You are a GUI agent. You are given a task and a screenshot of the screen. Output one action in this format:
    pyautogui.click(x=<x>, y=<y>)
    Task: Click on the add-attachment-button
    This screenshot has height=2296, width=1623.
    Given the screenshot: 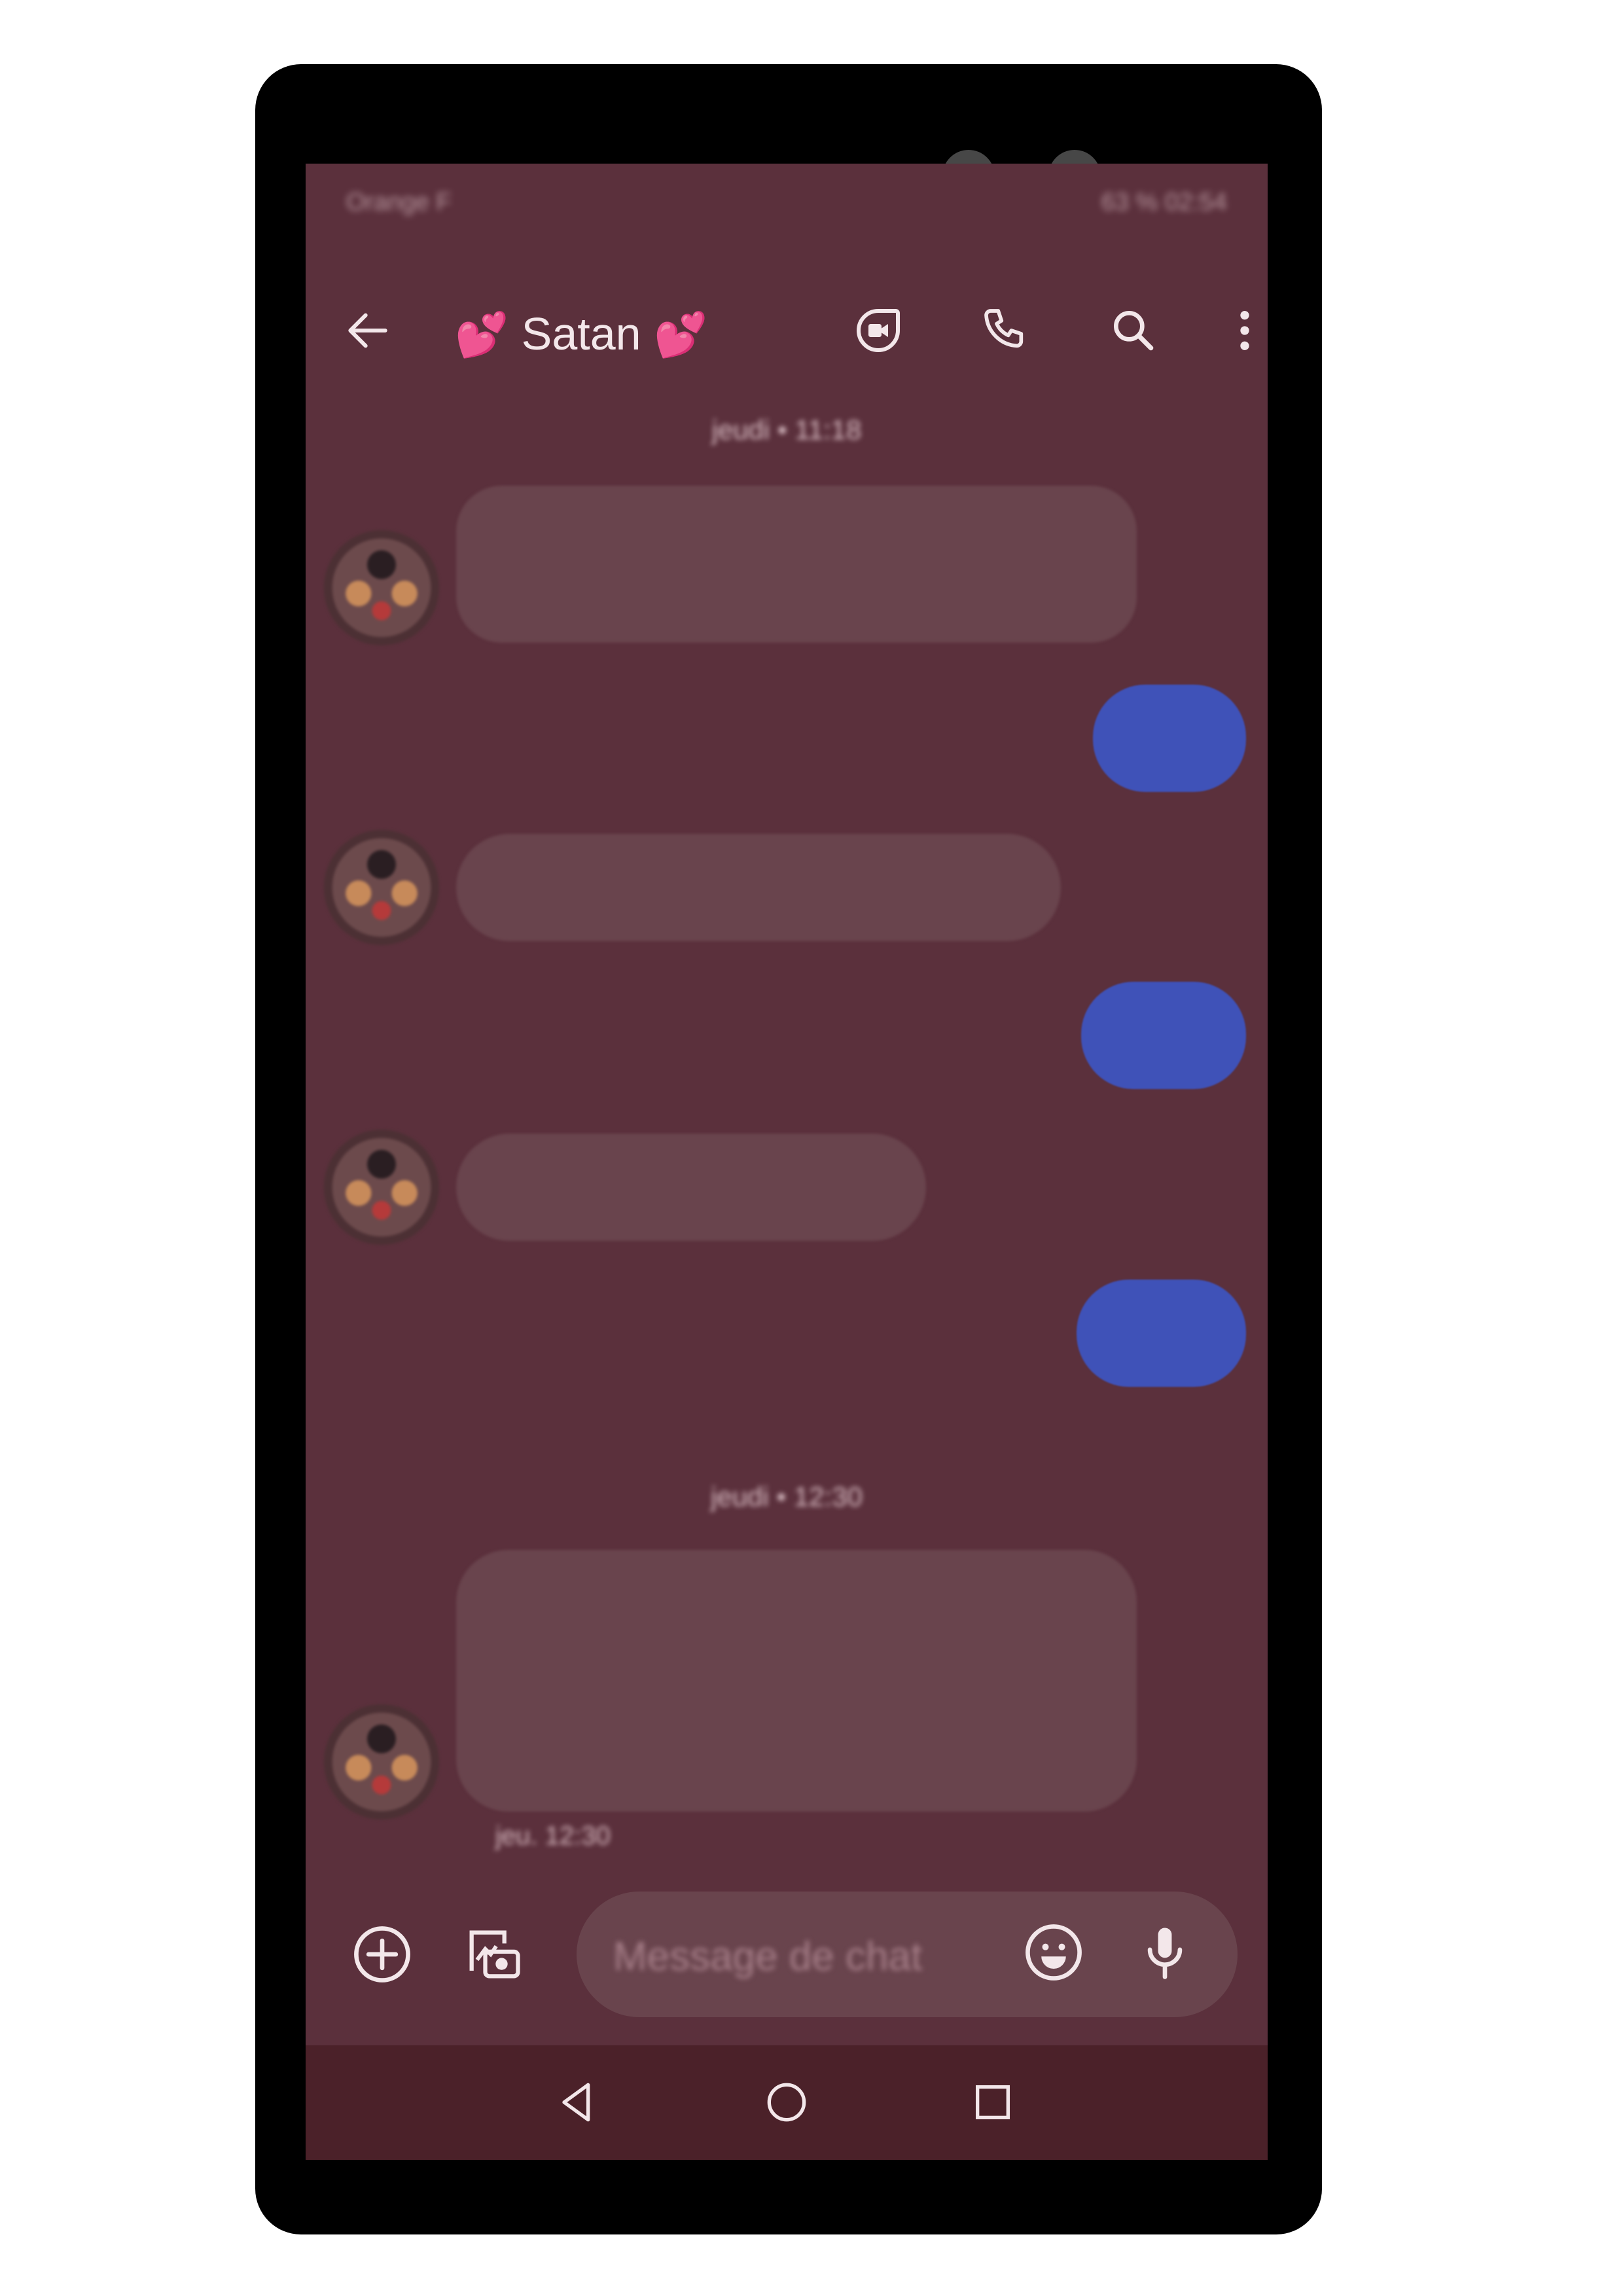 What is the action you would take?
    pyautogui.click(x=382, y=1954)
    